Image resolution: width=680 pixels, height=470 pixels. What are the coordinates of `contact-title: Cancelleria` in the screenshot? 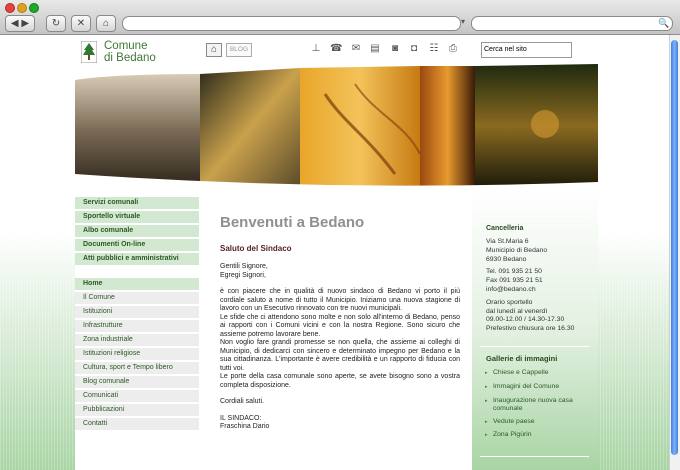 It's located at (505, 228).